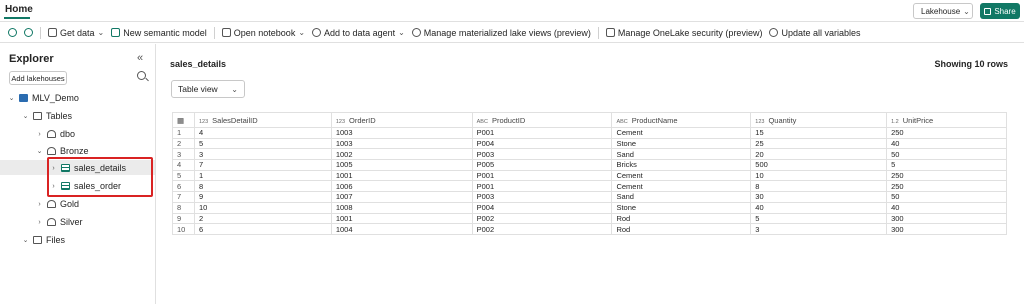  What do you see at coordinates (183, 120) in the screenshot?
I see `select-all-cell: ▦` at bounding box center [183, 120].